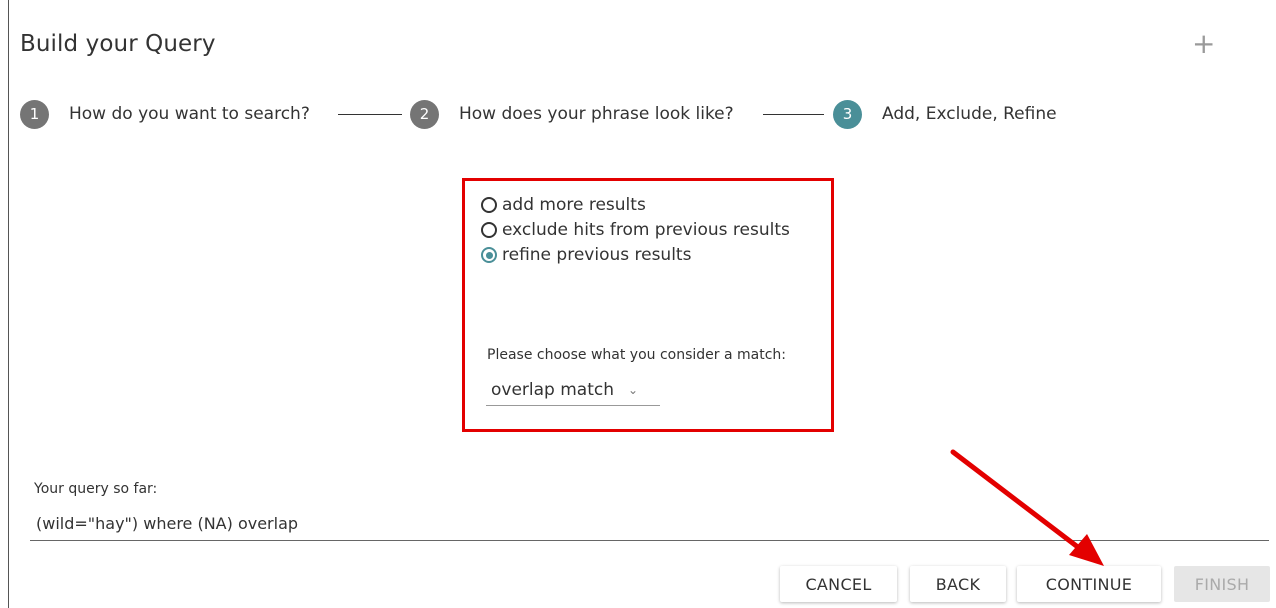 This screenshot has width=1276, height=608. I want to click on option-exclude-hits: exclude hits from previous results, so click(635, 230).